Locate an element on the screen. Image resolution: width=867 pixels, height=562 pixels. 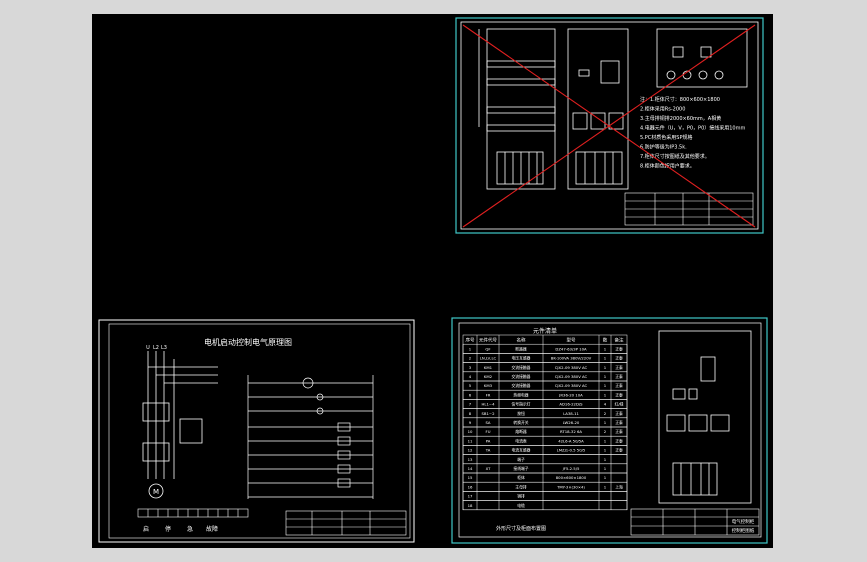
parts-table-header: 名称 is located at coordinates (521, 340).